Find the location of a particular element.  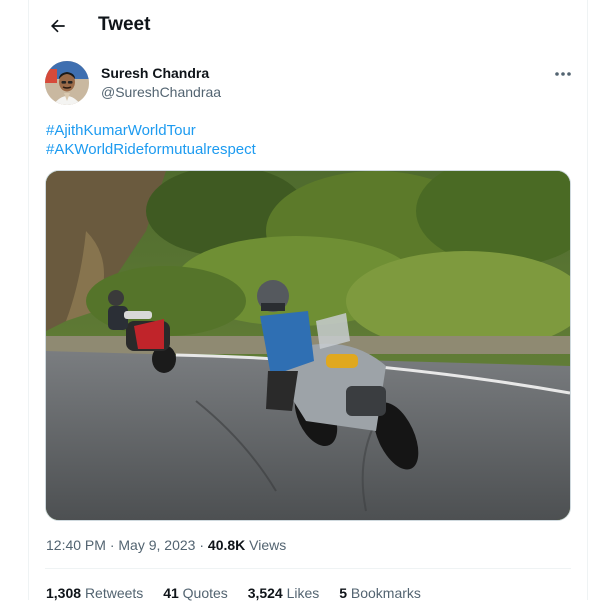

bookmarks-count: 5 is located at coordinates (343, 593).